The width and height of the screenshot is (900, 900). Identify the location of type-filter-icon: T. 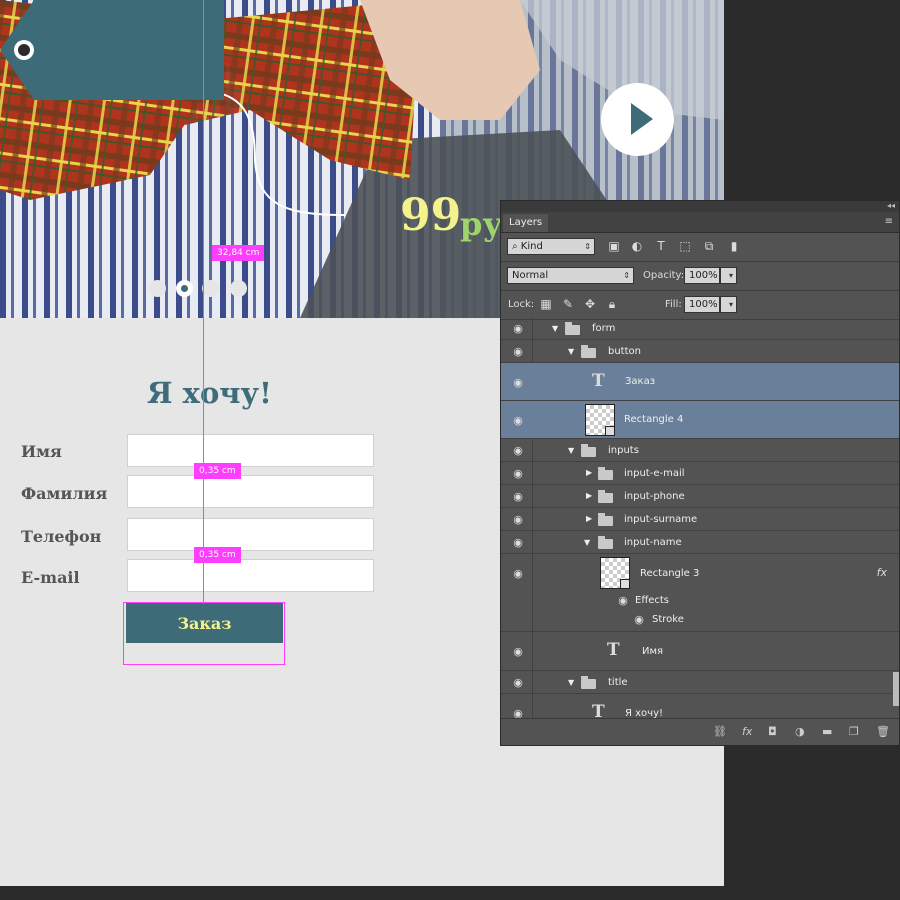
(661, 246).